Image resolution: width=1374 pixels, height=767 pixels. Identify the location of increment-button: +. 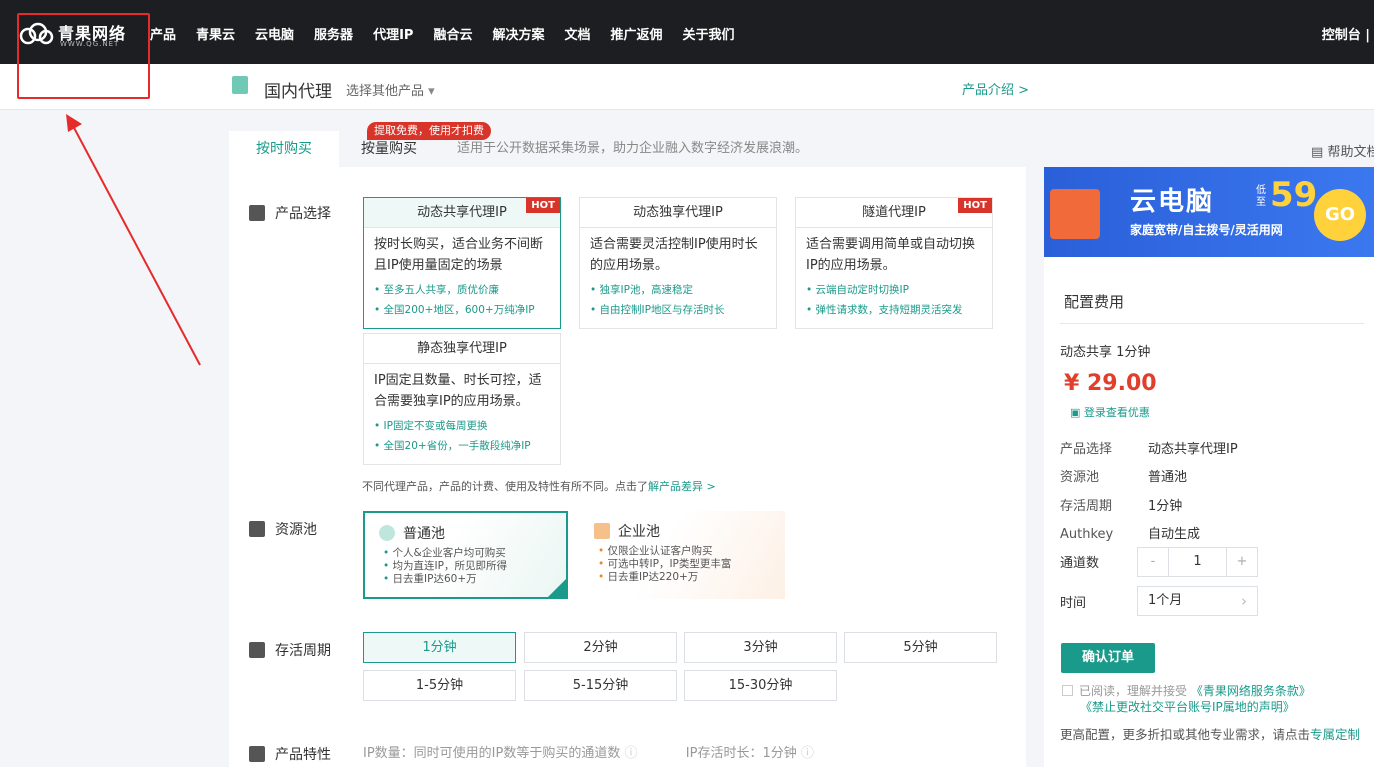
(1242, 562).